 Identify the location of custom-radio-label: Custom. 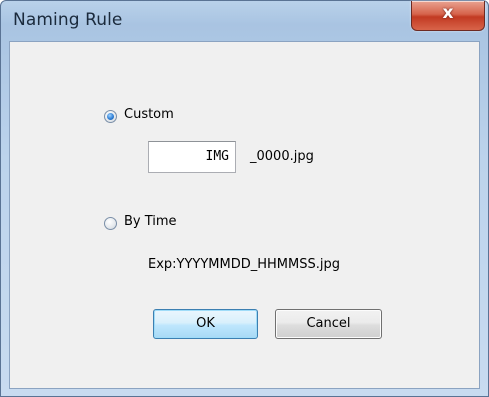
(149, 114).